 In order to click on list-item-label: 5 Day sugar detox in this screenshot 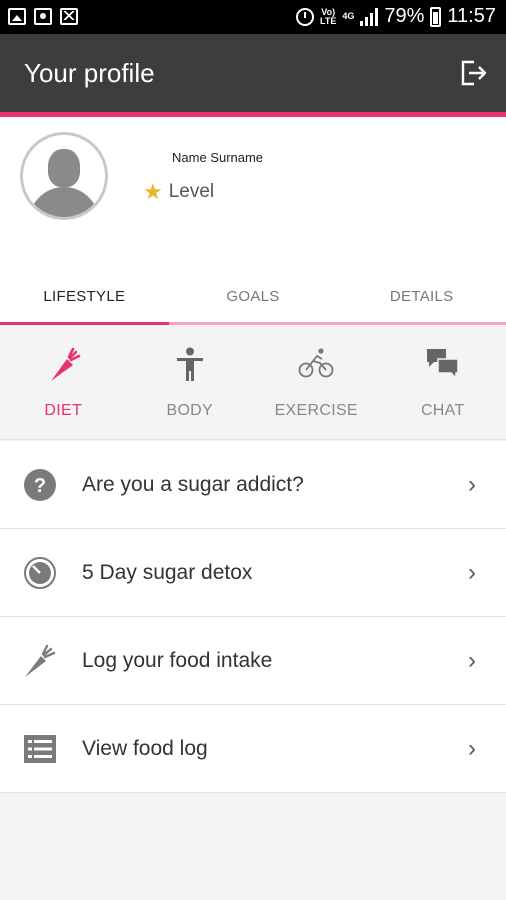, I will do `click(167, 572)`.